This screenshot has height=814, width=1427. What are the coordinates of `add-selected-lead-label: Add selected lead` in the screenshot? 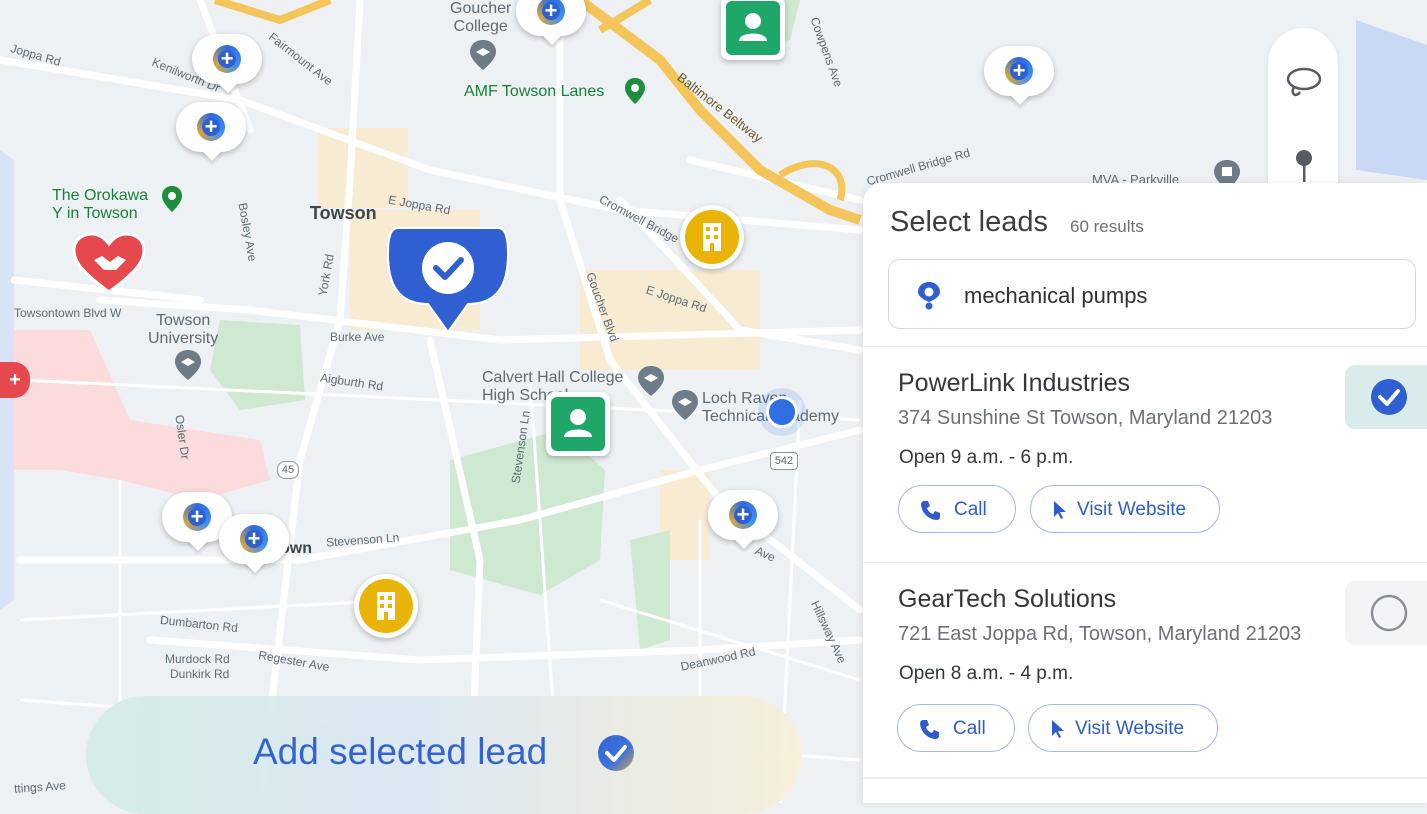 It's located at (400, 751).